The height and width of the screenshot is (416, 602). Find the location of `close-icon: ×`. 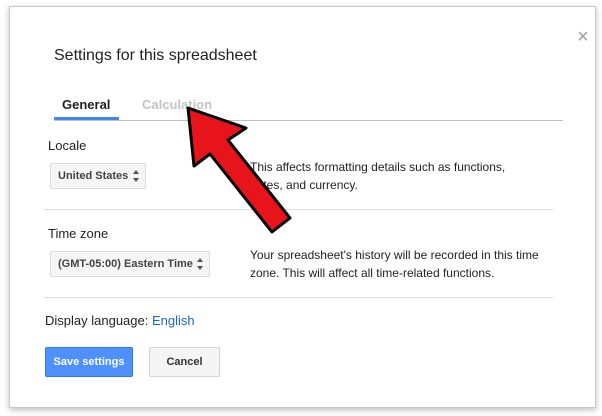

close-icon: × is located at coordinates (583, 37).